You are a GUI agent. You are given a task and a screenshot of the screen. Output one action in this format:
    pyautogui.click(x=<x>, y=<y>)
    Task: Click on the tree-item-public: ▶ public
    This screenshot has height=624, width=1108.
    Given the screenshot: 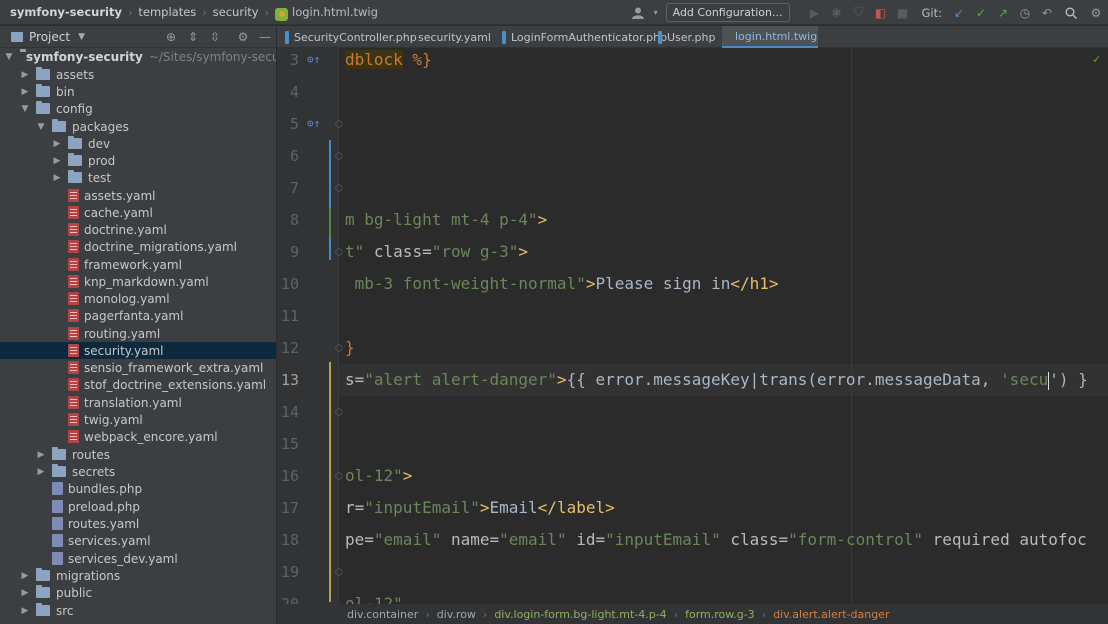 What is the action you would take?
    pyautogui.click(x=138, y=592)
    